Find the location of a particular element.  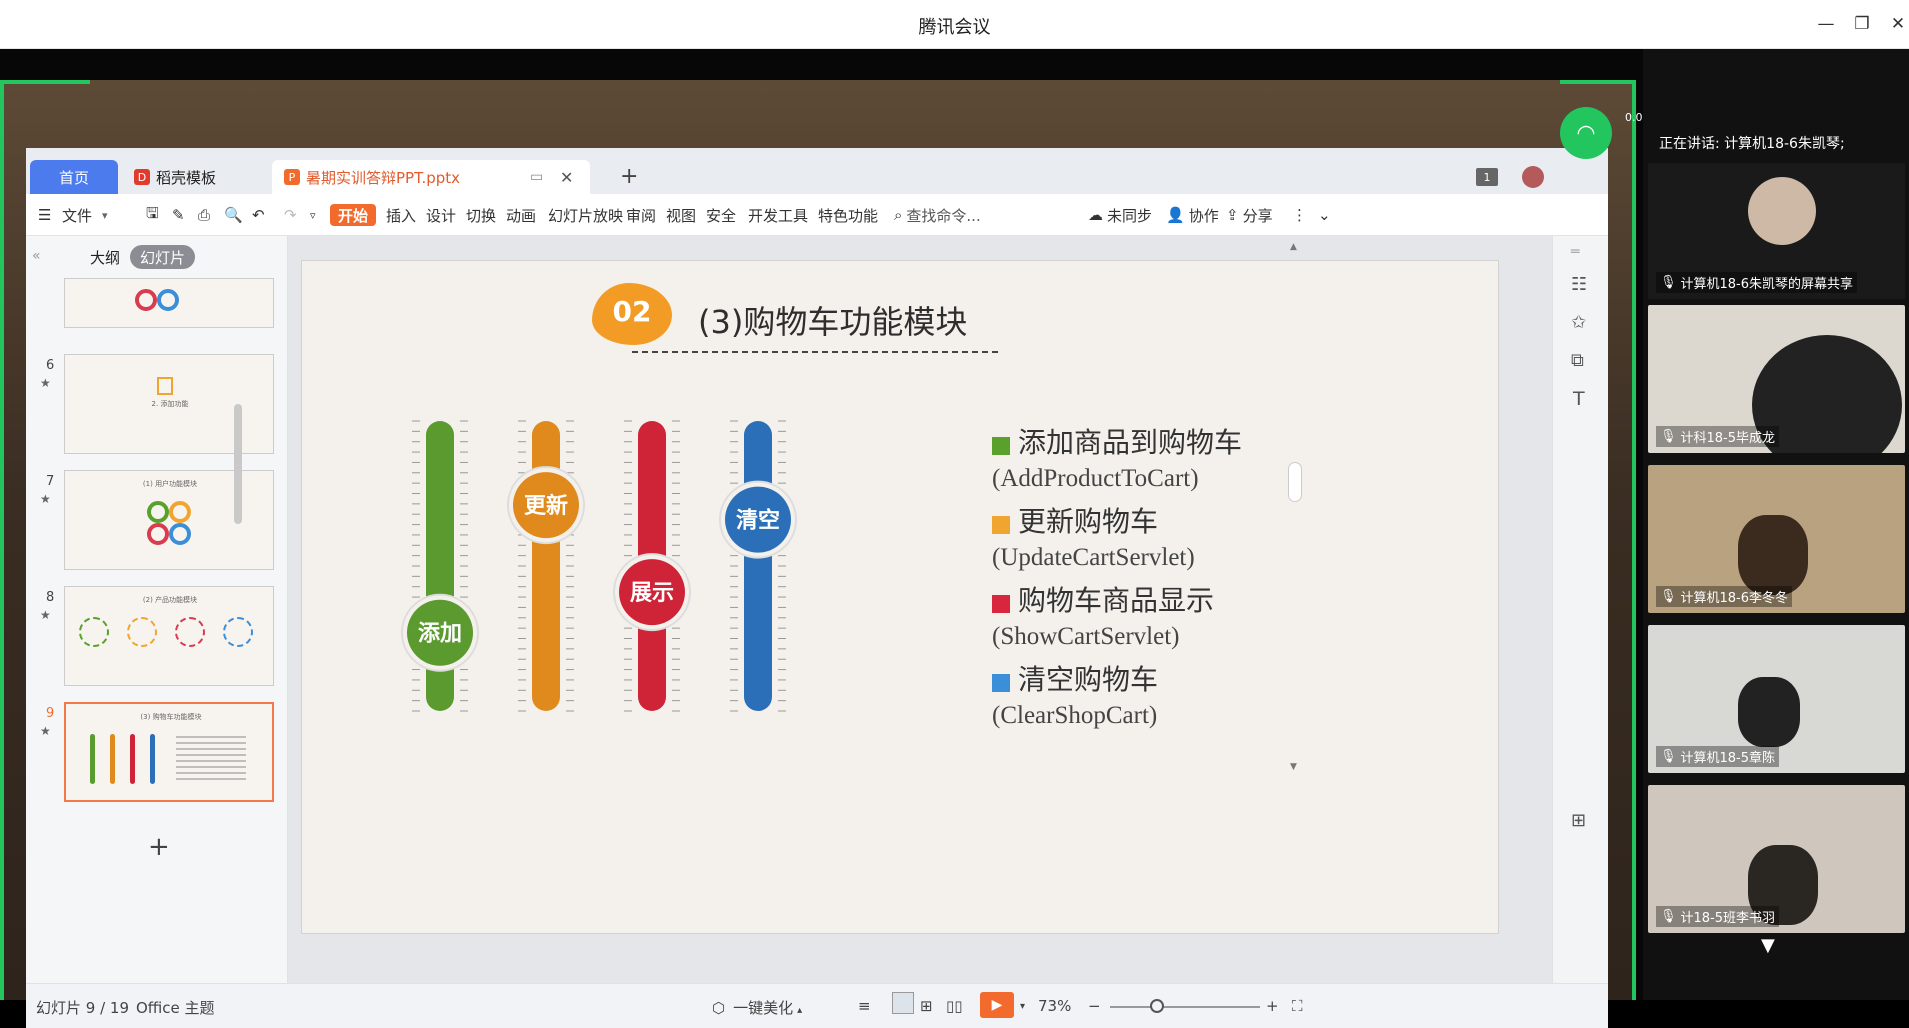

slider-0: 添加 is located at coordinates (440, 566).